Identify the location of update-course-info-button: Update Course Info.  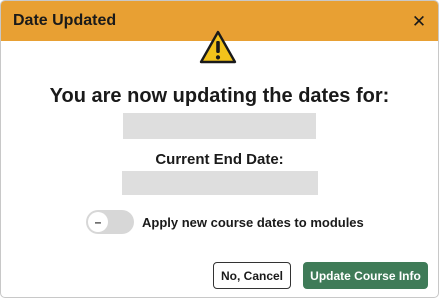
(365, 275).